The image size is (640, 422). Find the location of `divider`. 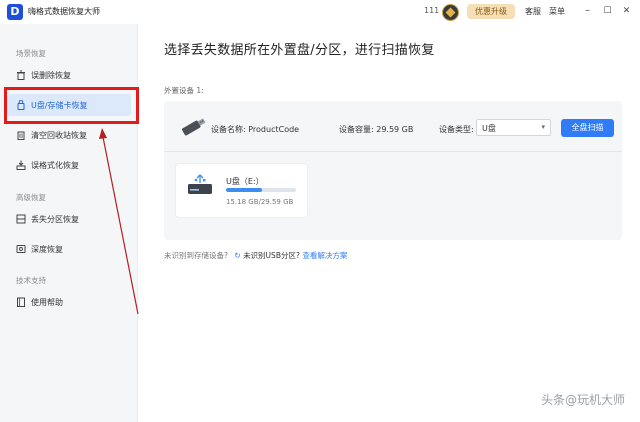

divider is located at coordinates (393, 151).